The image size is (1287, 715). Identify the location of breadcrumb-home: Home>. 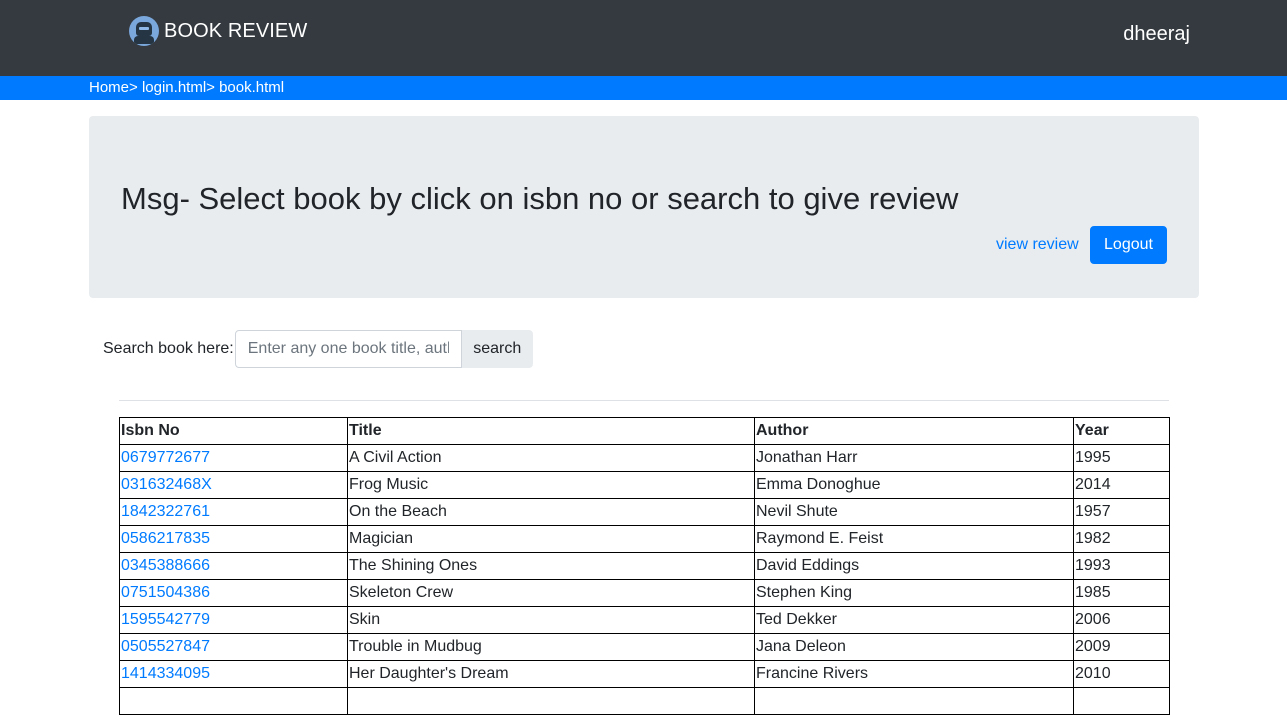
(113, 87).